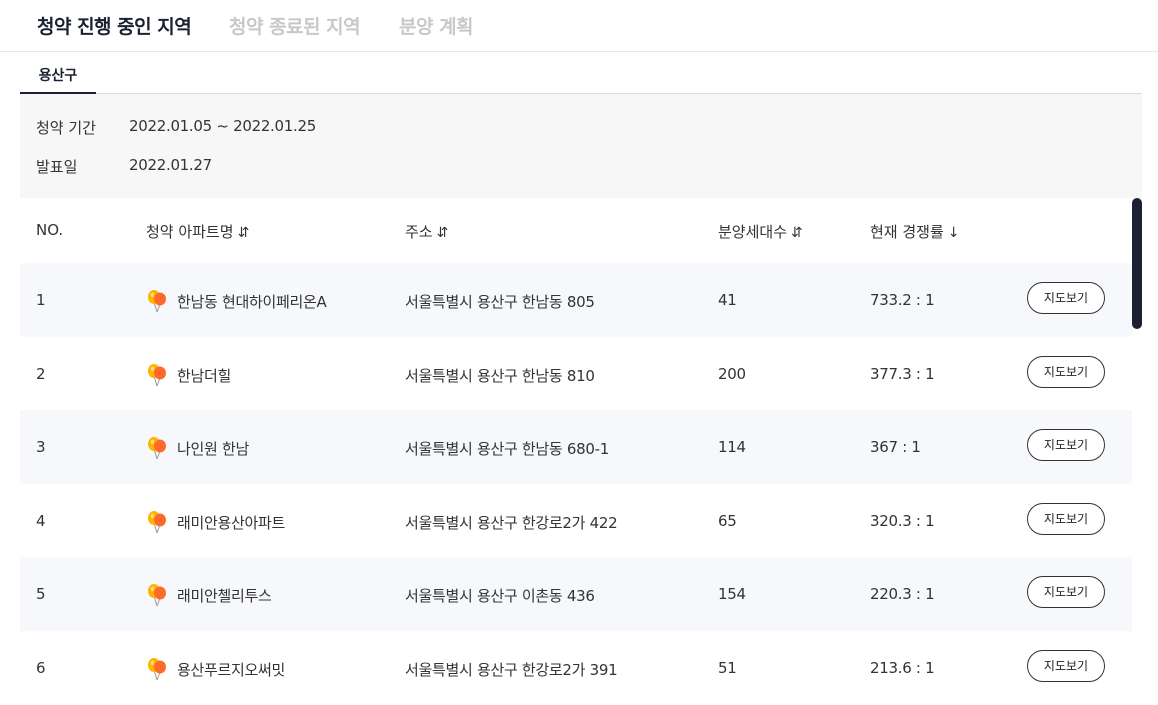 The height and width of the screenshot is (705, 1158). I want to click on header-units: 분양세대수 ⇵, so click(760, 231).